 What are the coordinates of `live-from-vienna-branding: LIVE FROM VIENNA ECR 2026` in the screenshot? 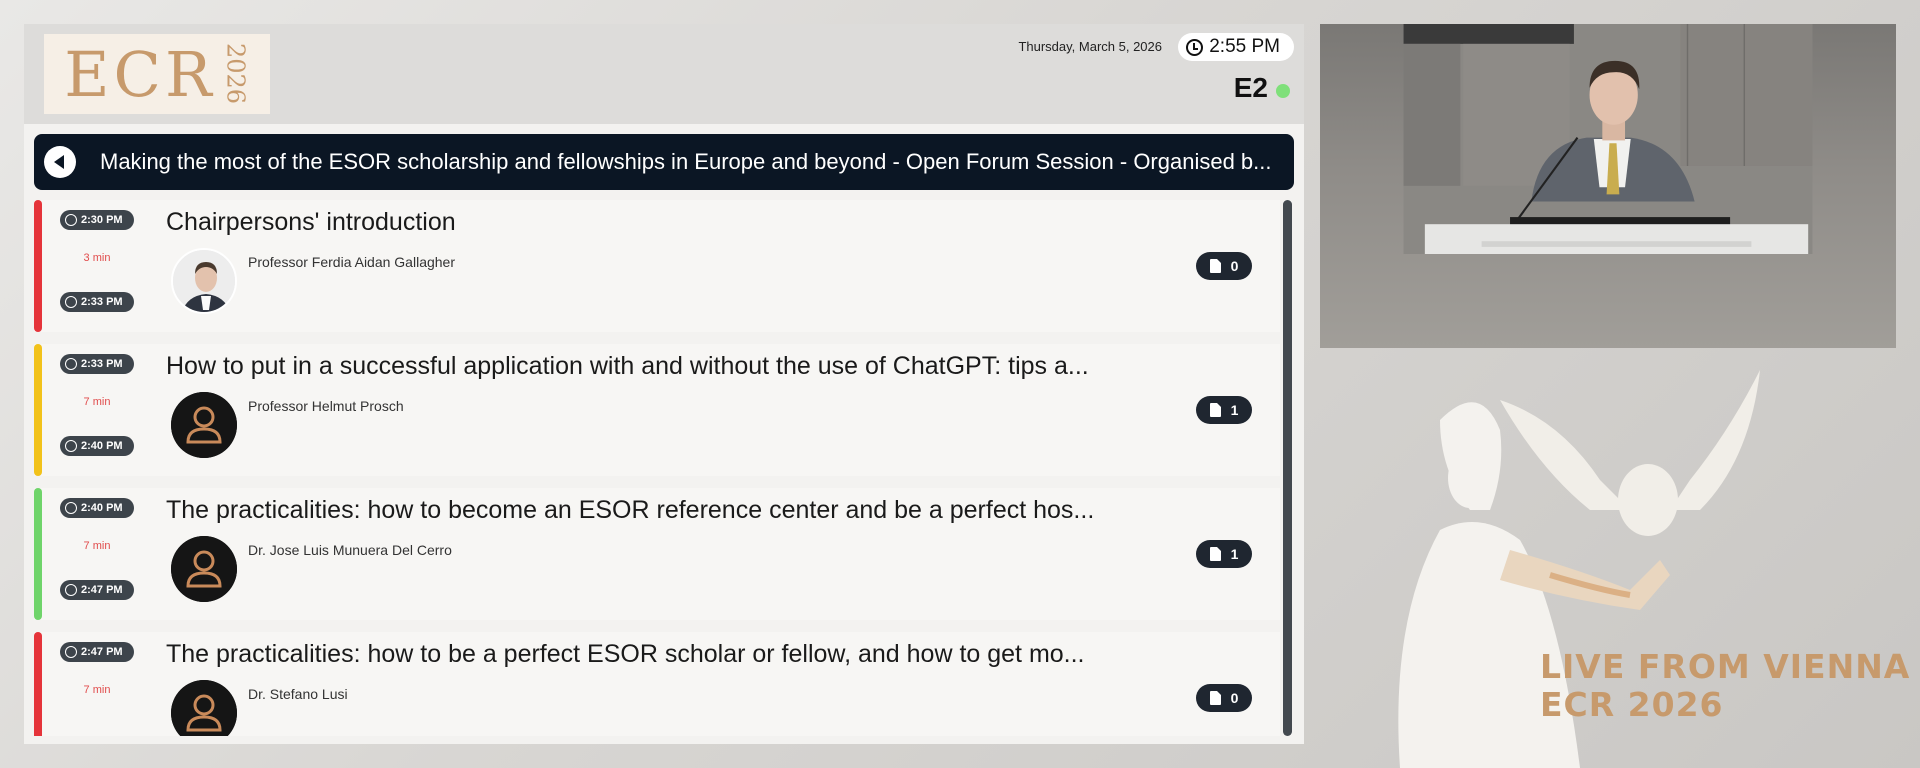 It's located at (1725, 686).